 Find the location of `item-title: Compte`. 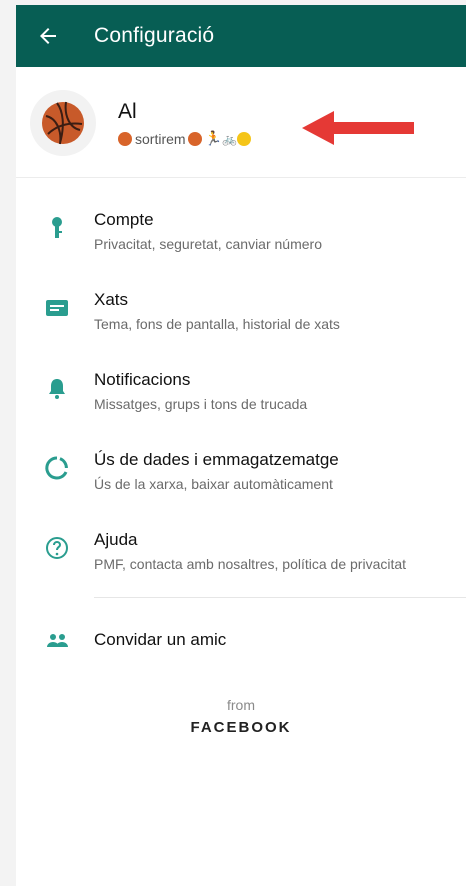

item-title: Compte is located at coordinates (124, 219).